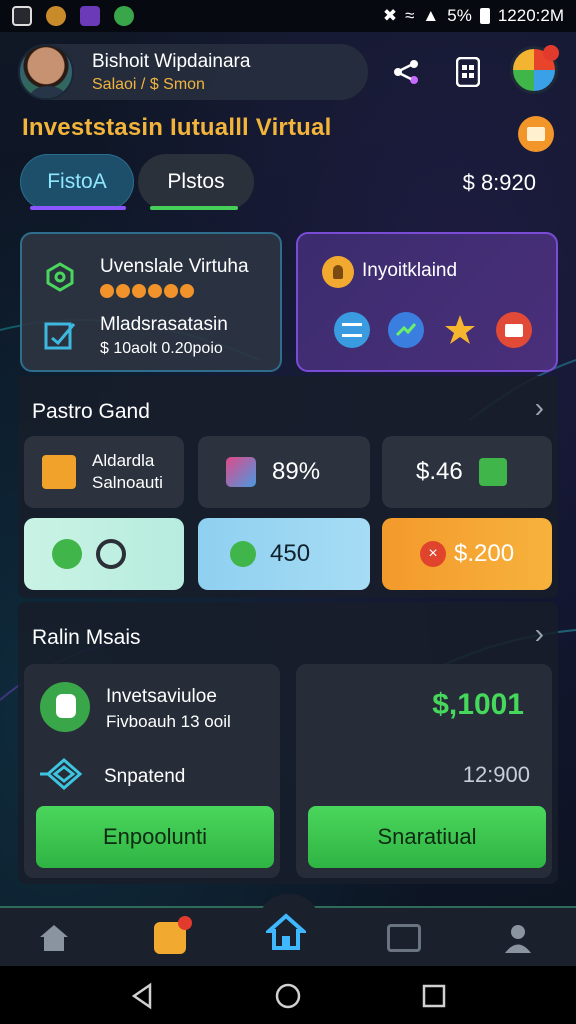 Image resolution: width=576 pixels, height=1024 pixels. What do you see at coordinates (492, 472) in the screenshot?
I see `cube-icon` at bounding box center [492, 472].